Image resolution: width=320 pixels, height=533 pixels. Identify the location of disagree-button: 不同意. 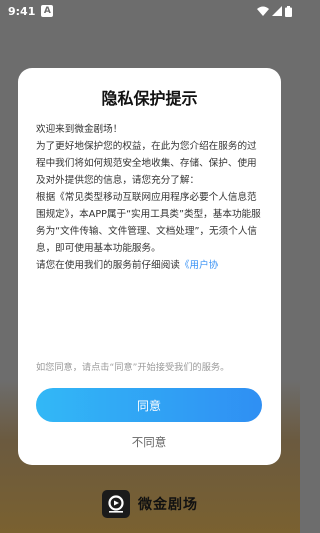
(149, 442).